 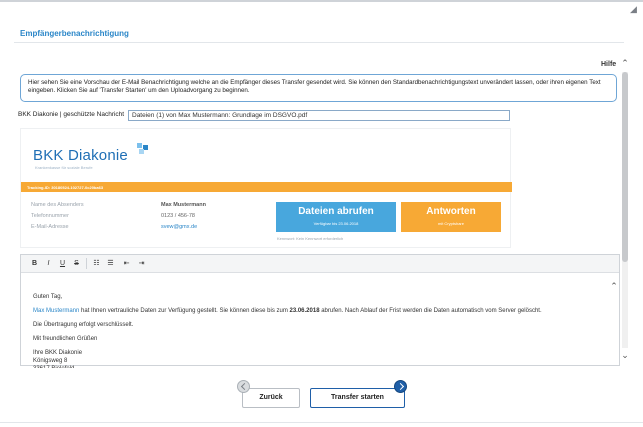 What do you see at coordinates (96, 263) in the screenshot?
I see `ordered-list-icon: ☷` at bounding box center [96, 263].